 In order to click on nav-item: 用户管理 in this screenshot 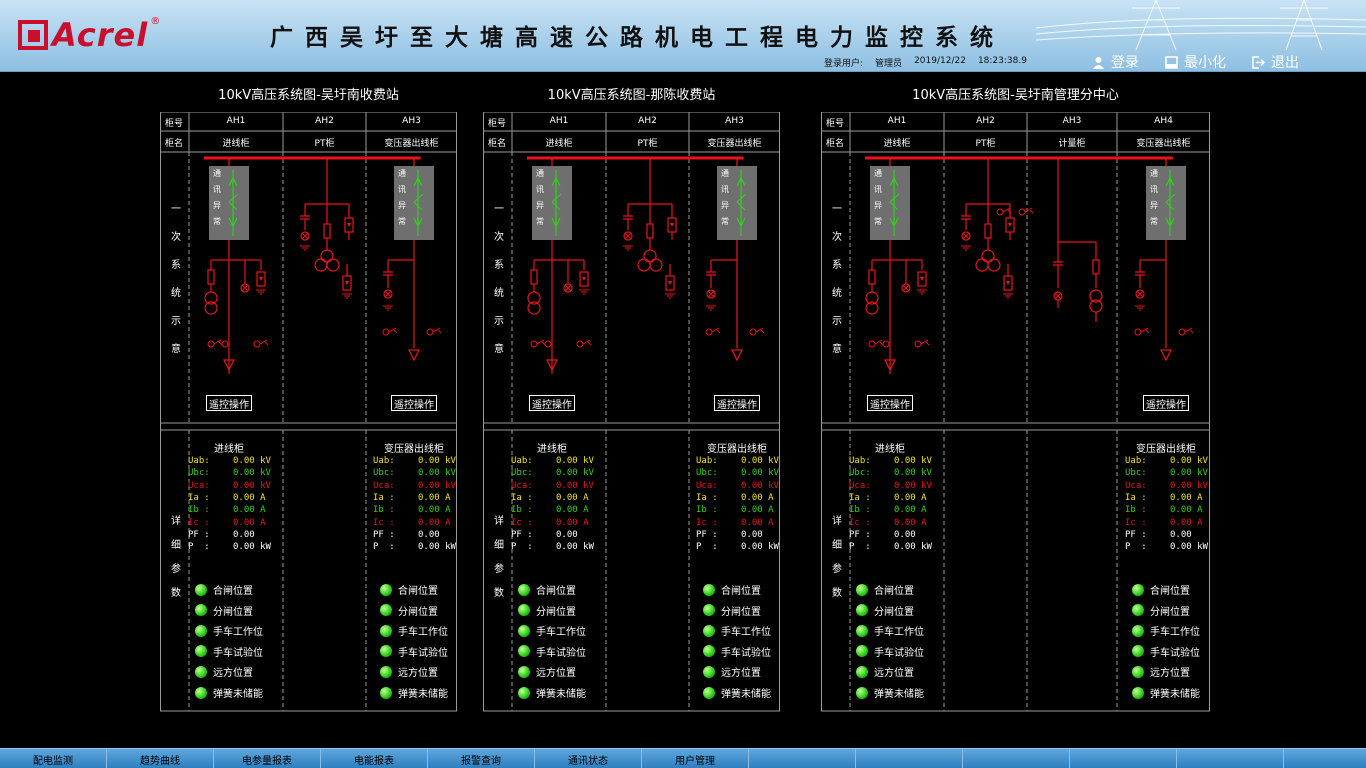, I will do `click(695, 758)`.